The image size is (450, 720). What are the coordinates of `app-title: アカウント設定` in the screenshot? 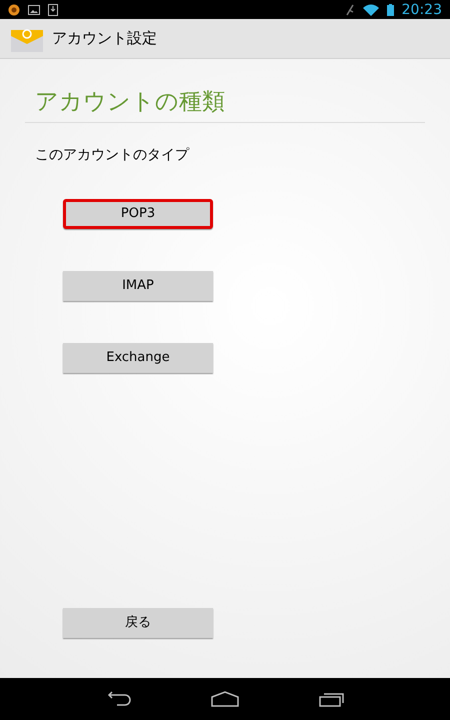 It's located at (104, 39).